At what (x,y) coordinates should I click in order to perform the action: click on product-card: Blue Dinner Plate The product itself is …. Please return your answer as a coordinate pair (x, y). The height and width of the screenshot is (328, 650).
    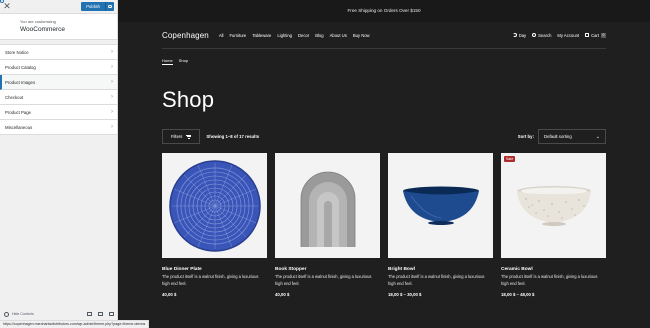
    Looking at the image, I should click on (214, 225).